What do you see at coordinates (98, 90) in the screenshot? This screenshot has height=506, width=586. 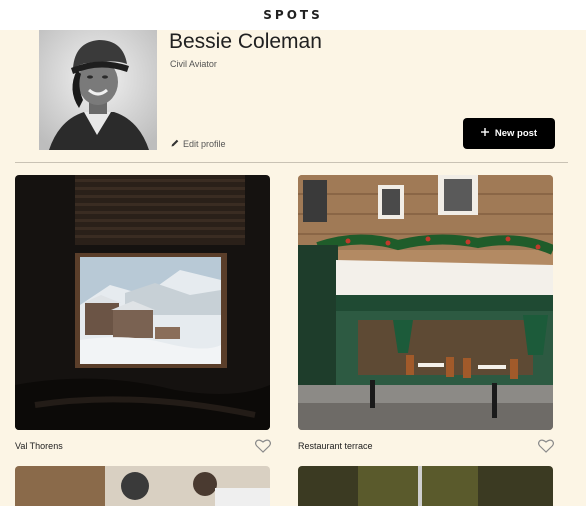 I see `avatar` at bounding box center [98, 90].